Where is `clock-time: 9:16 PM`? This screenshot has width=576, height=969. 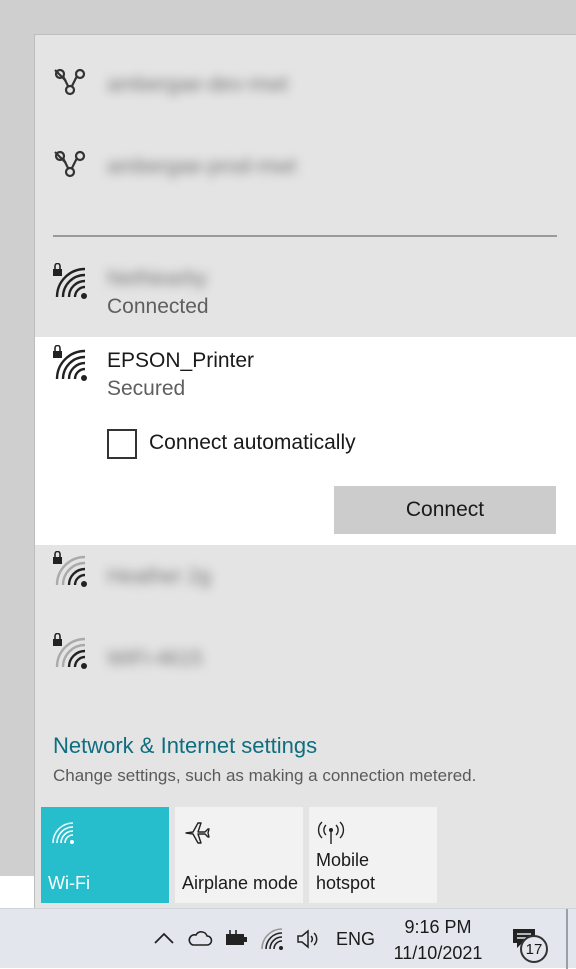
clock-time: 9:16 PM is located at coordinates (438, 927).